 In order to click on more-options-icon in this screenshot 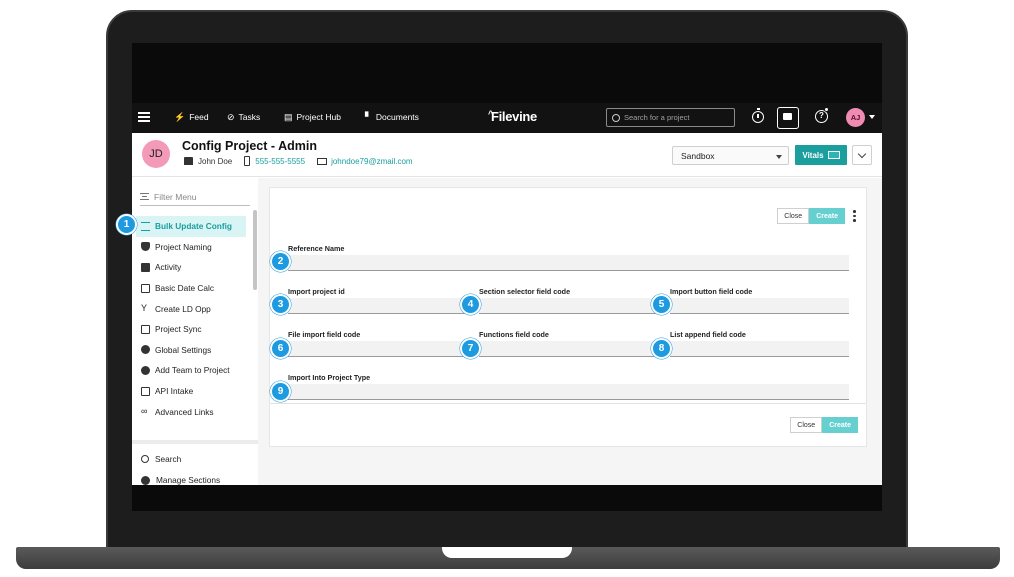, I will do `click(854, 216)`.